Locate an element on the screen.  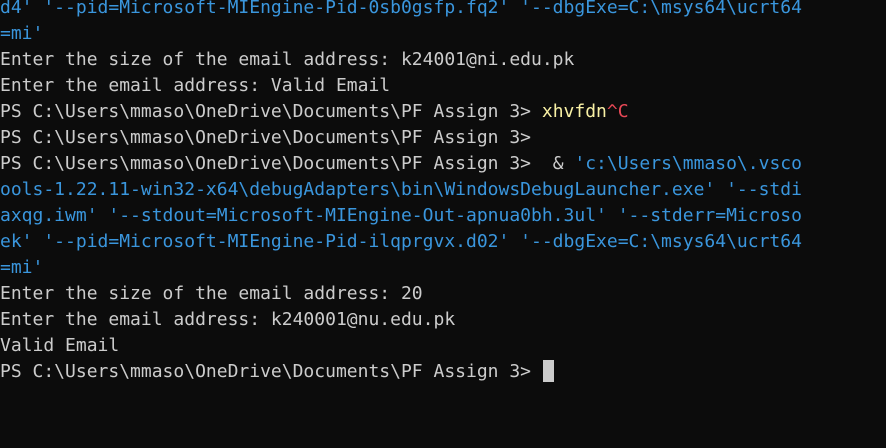
terminal-line: Enter the email address: Valid Email is located at coordinates (401, 86).